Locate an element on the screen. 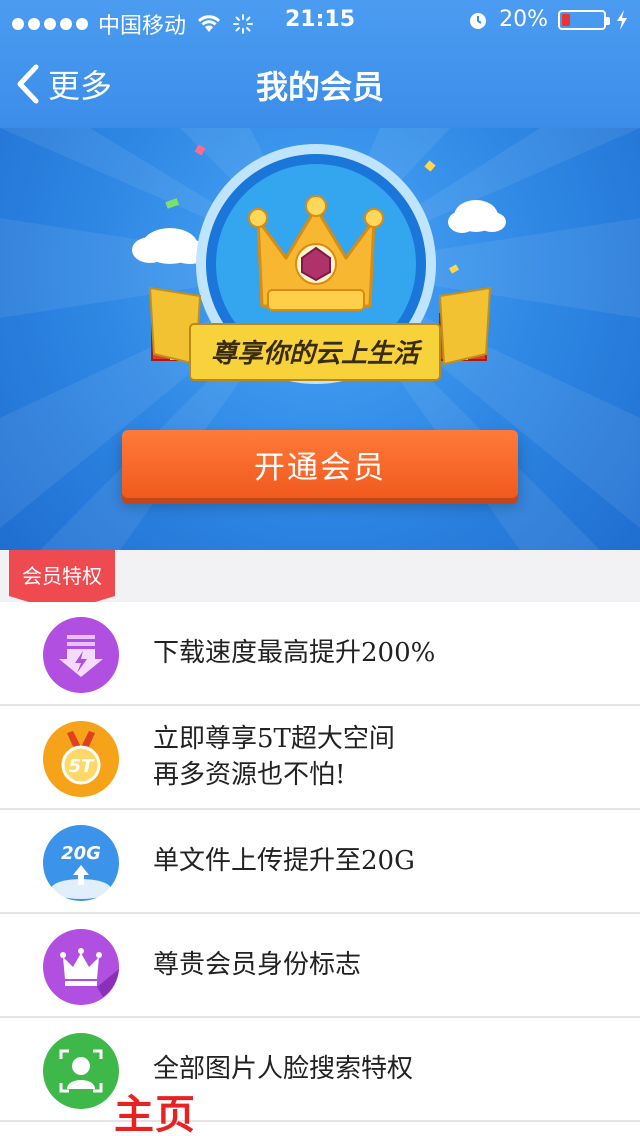 The height and width of the screenshot is (1136, 640). watermark-text: 主页_www.dedebaibian.com is located at coordinates (155, 1114).